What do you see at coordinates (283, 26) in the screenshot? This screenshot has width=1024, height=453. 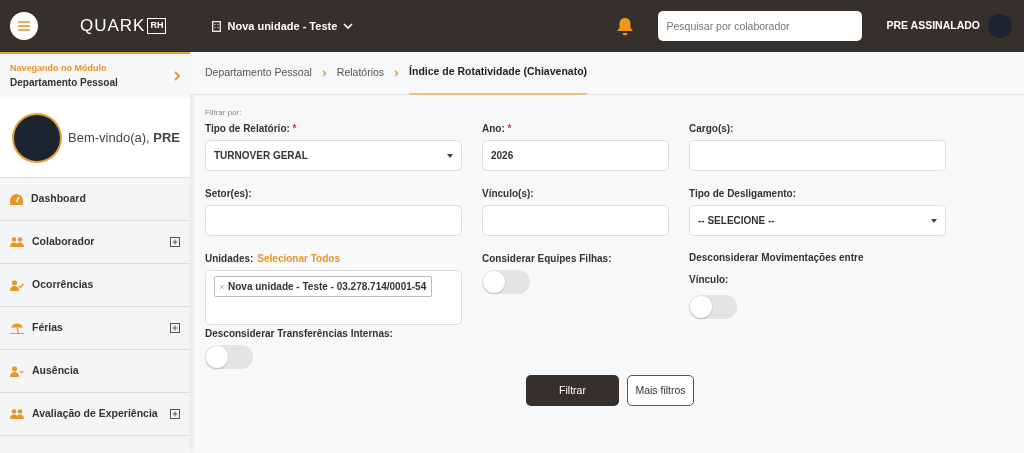 I see `unit-selector: Nova unidade - Teste` at bounding box center [283, 26].